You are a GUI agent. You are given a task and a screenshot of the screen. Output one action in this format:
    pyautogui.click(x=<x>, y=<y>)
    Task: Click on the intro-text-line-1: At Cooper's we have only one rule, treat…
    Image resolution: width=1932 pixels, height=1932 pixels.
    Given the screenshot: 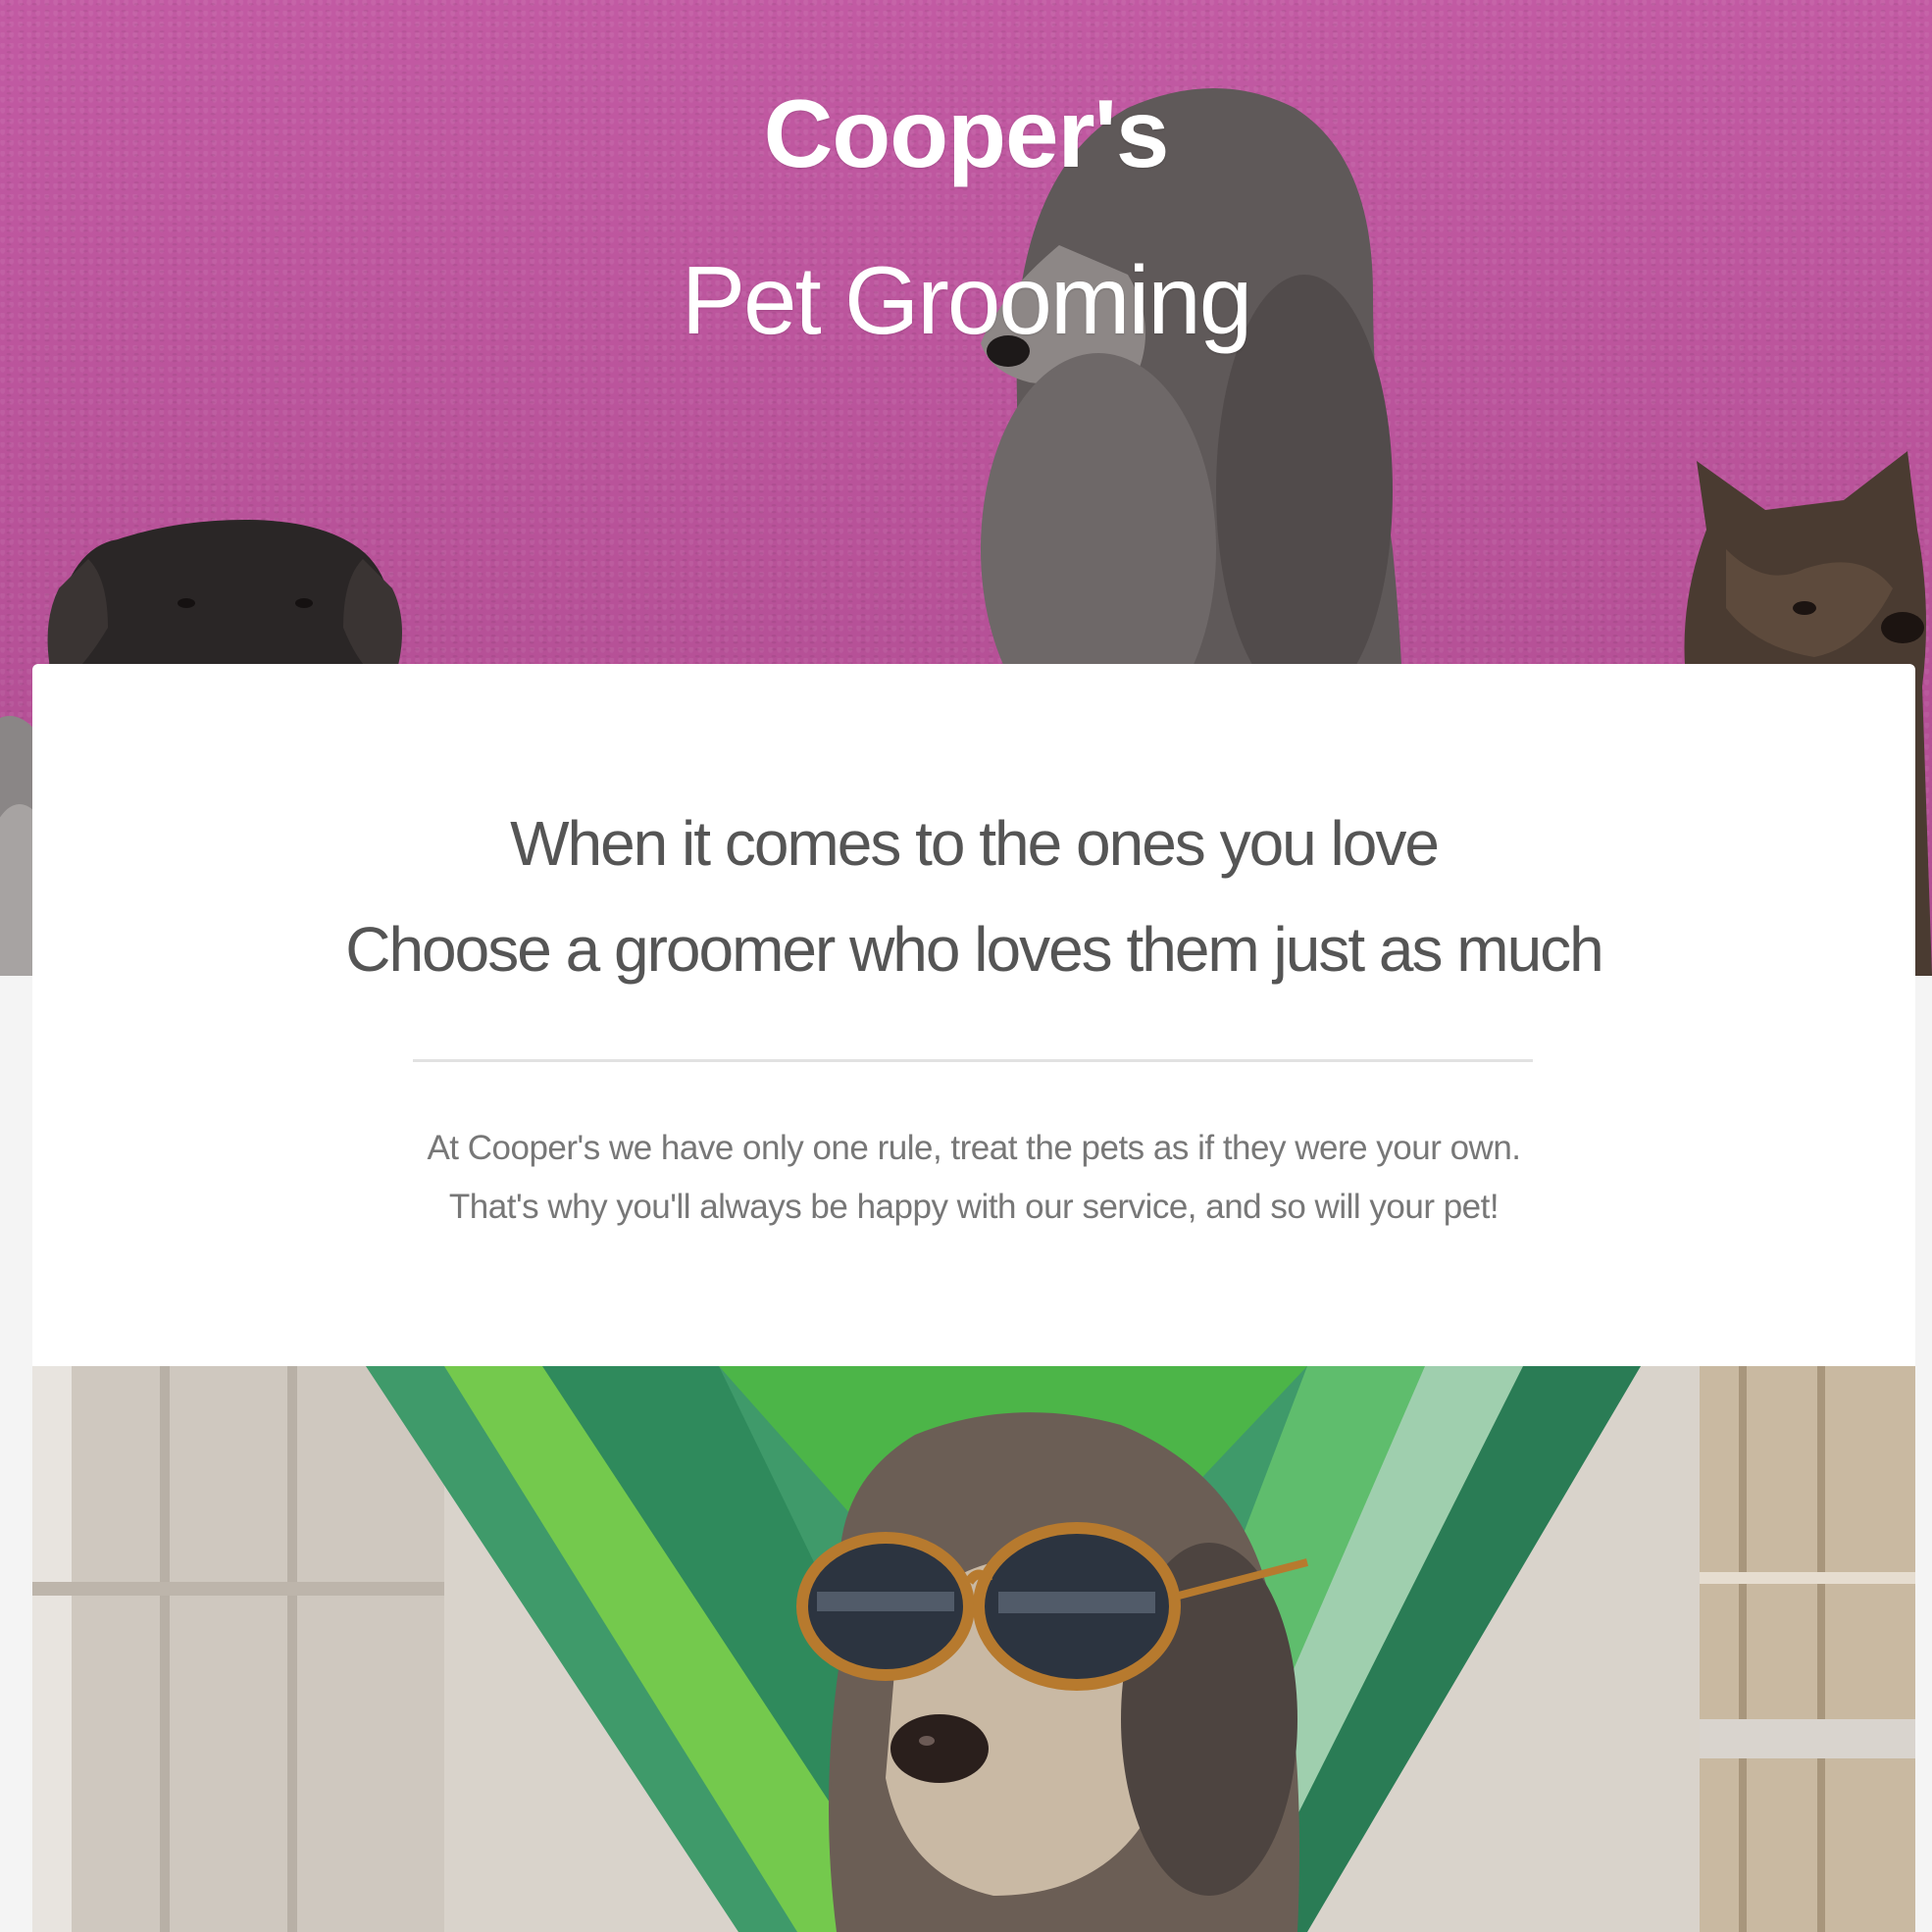 What is the action you would take?
    pyautogui.click(x=974, y=1148)
    